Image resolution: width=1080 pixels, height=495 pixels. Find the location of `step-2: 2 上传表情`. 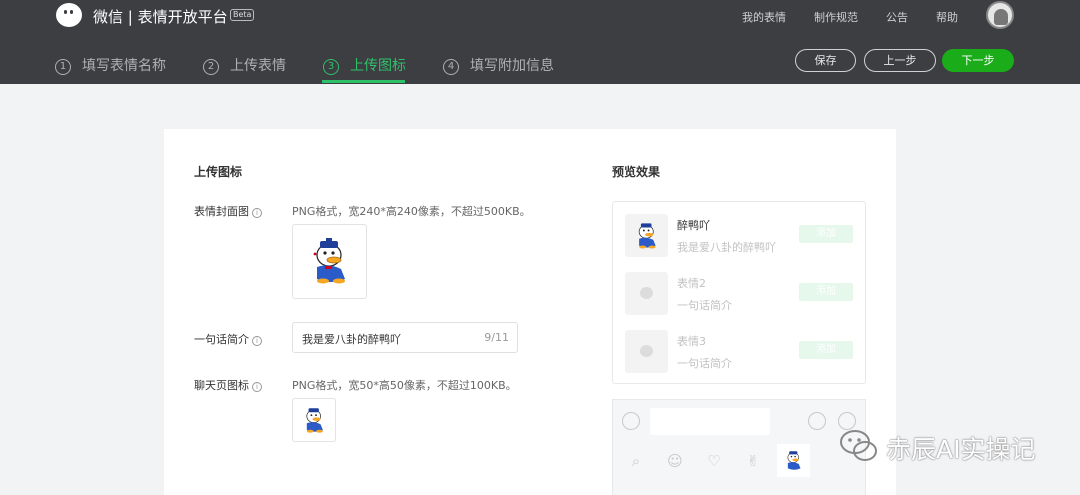

step-2: 2 上传表情 is located at coordinates (244, 65).